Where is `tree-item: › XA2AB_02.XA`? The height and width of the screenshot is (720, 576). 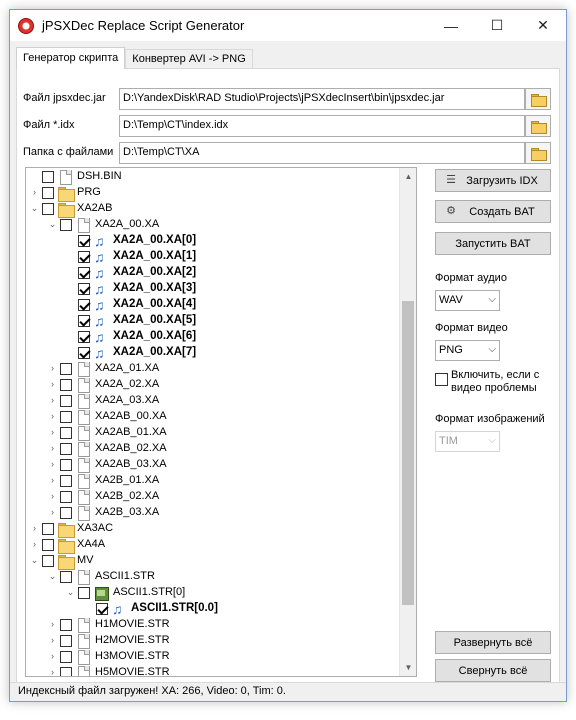 tree-item: › XA2AB_02.XA is located at coordinates (211, 449).